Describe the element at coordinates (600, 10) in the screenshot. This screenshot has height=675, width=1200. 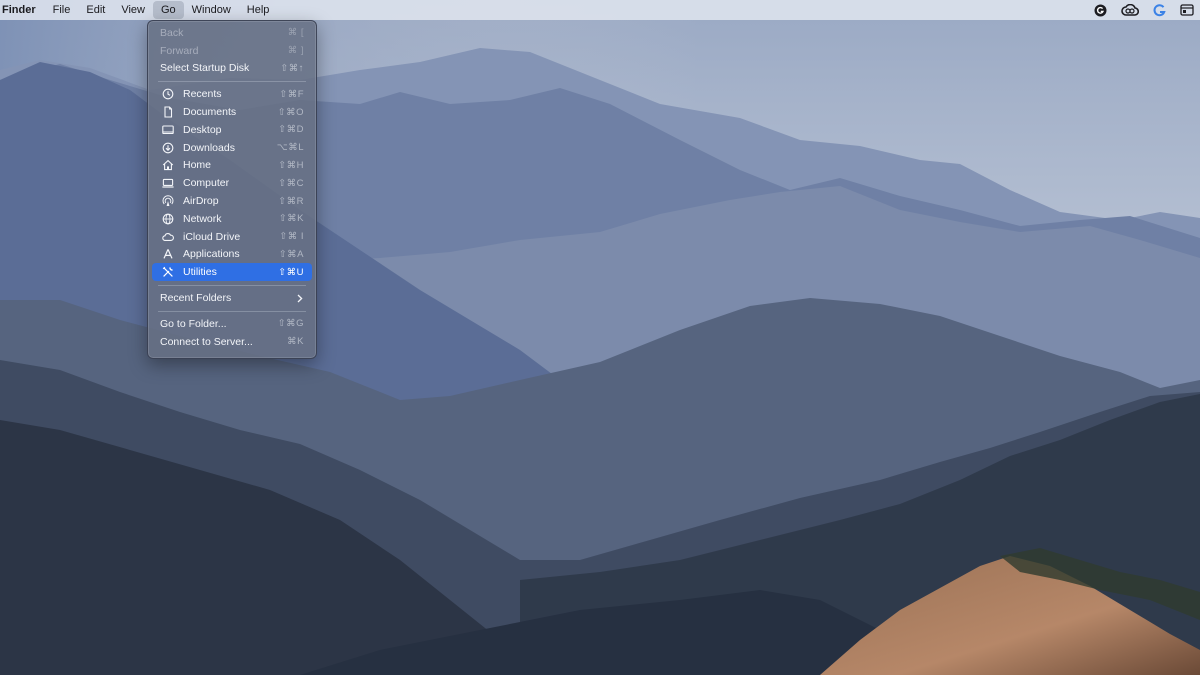
I see `menu-bar: Finder File Edit View Go Window Help` at that location.